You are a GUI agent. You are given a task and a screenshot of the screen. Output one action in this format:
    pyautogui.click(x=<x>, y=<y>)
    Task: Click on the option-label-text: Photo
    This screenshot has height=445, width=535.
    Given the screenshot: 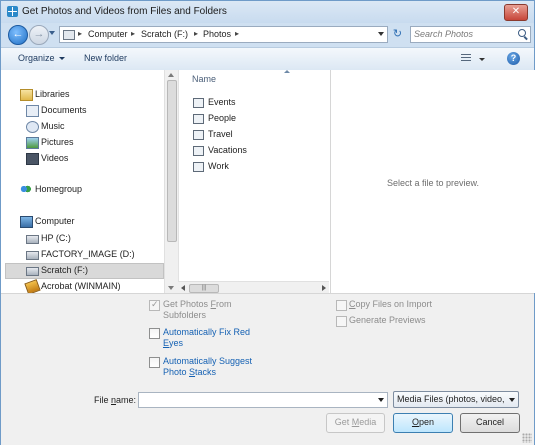 What is the action you would take?
    pyautogui.click(x=176, y=372)
    